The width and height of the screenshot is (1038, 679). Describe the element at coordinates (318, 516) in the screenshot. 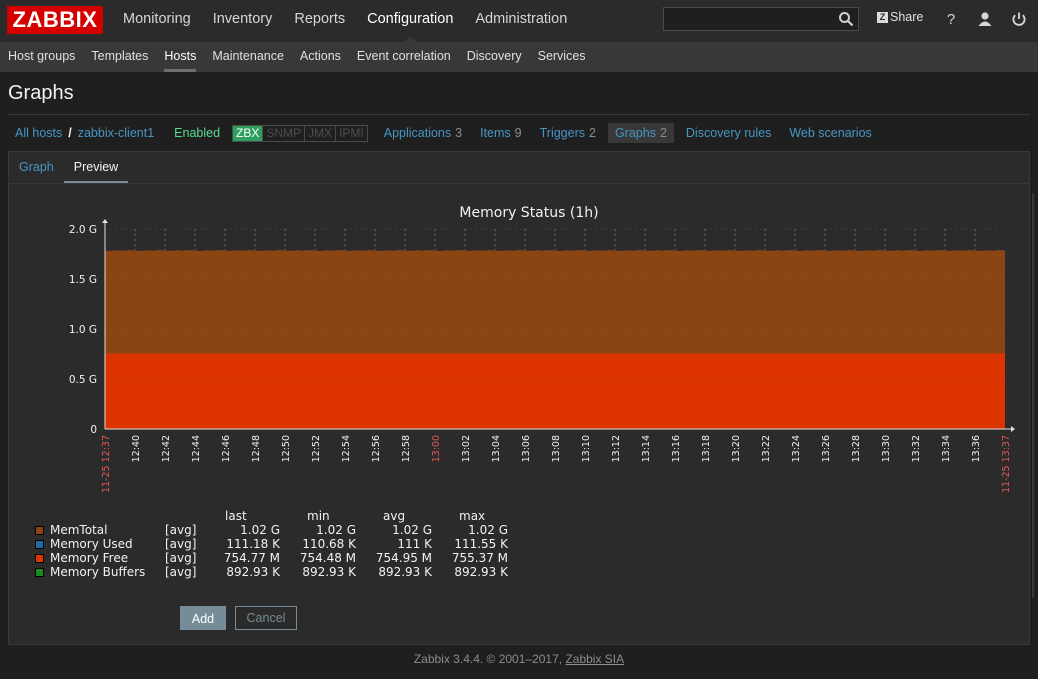

I see `legend-header-min: min` at that location.